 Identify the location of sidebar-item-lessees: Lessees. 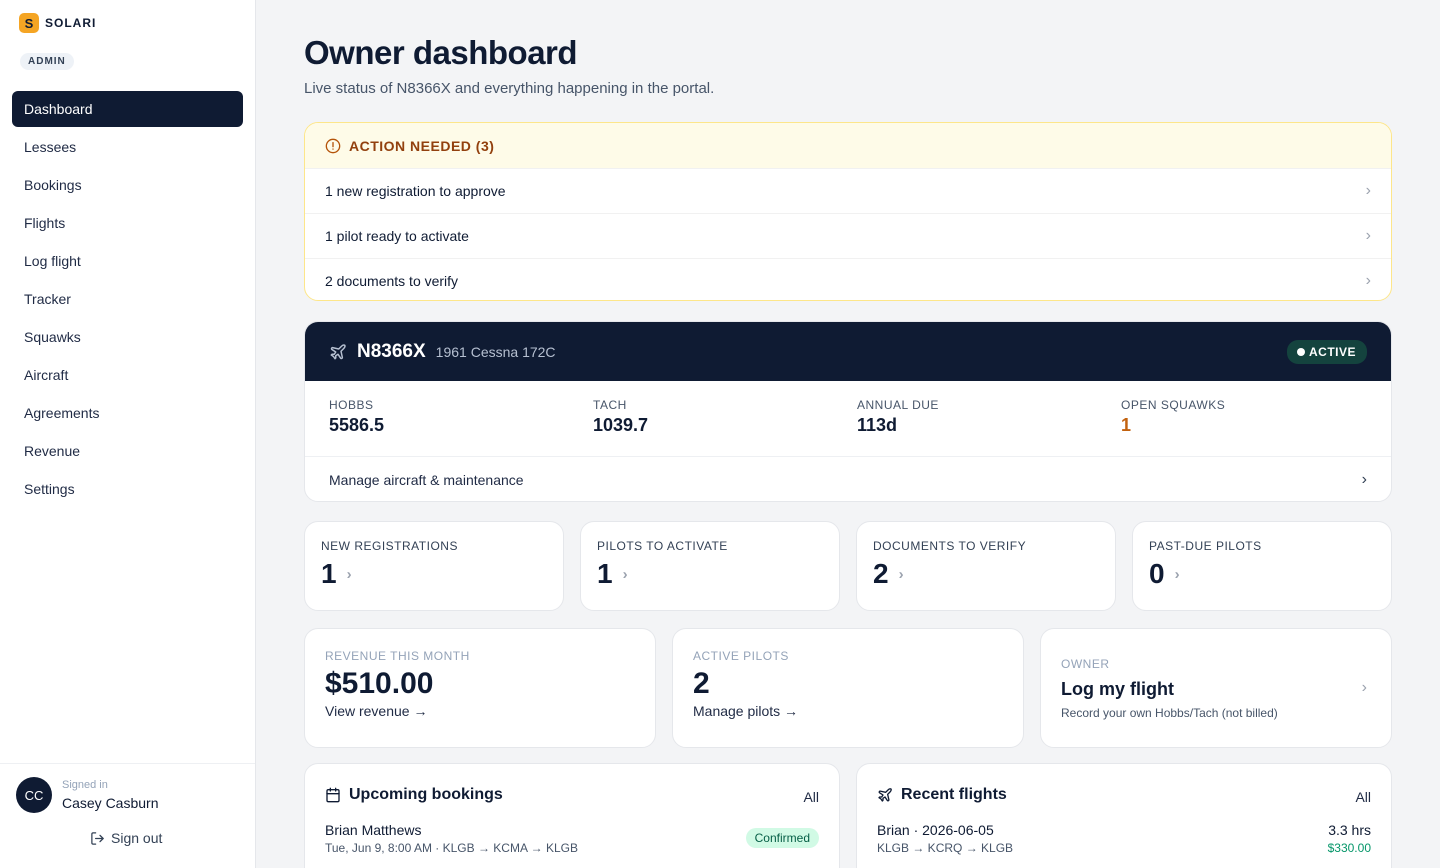
(127, 147).